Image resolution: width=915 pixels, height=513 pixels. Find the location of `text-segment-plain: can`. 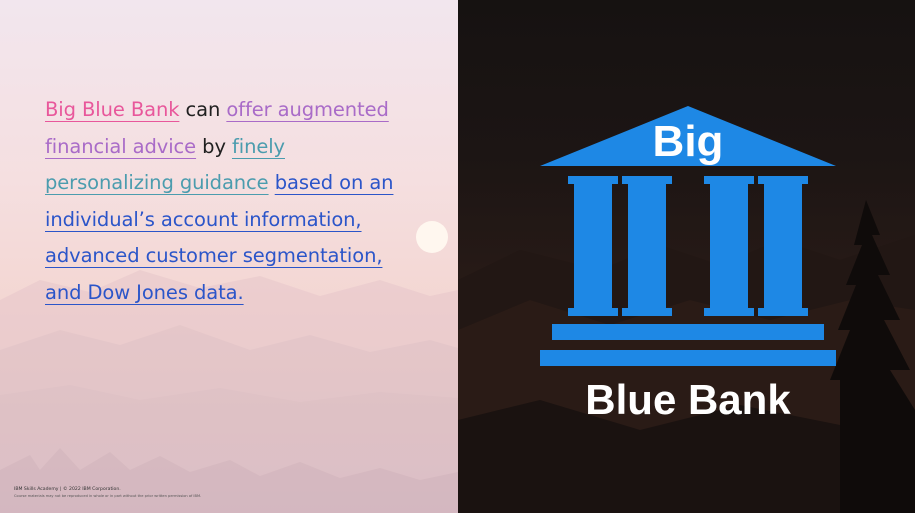

text-segment-plain: can is located at coordinates (203, 109).